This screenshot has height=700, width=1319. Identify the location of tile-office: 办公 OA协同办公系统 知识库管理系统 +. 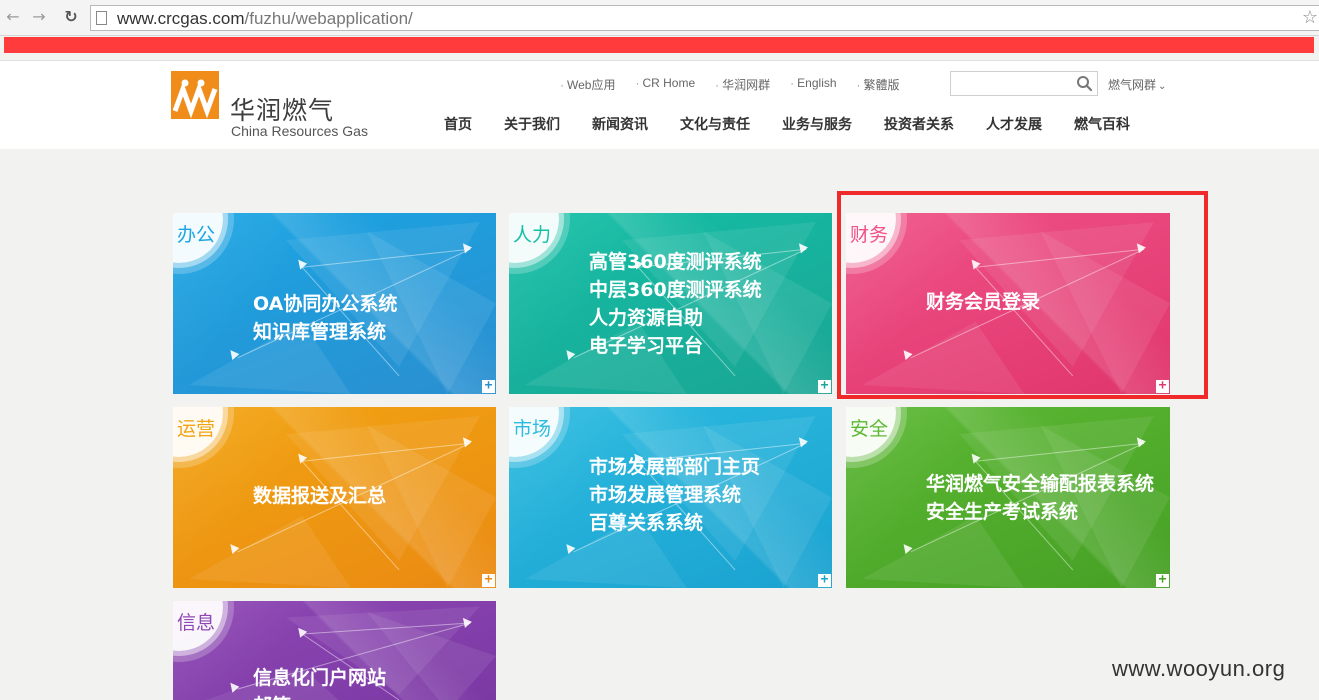
(334, 303).